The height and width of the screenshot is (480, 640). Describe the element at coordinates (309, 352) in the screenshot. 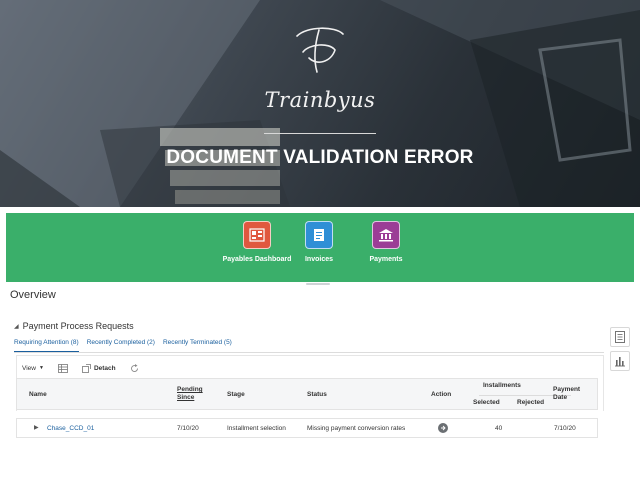

I see `tab-divider` at that location.